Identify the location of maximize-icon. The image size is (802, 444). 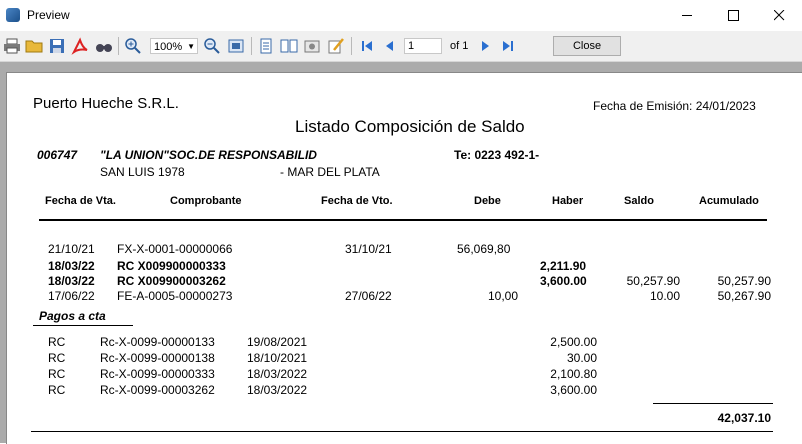
(733, 15).